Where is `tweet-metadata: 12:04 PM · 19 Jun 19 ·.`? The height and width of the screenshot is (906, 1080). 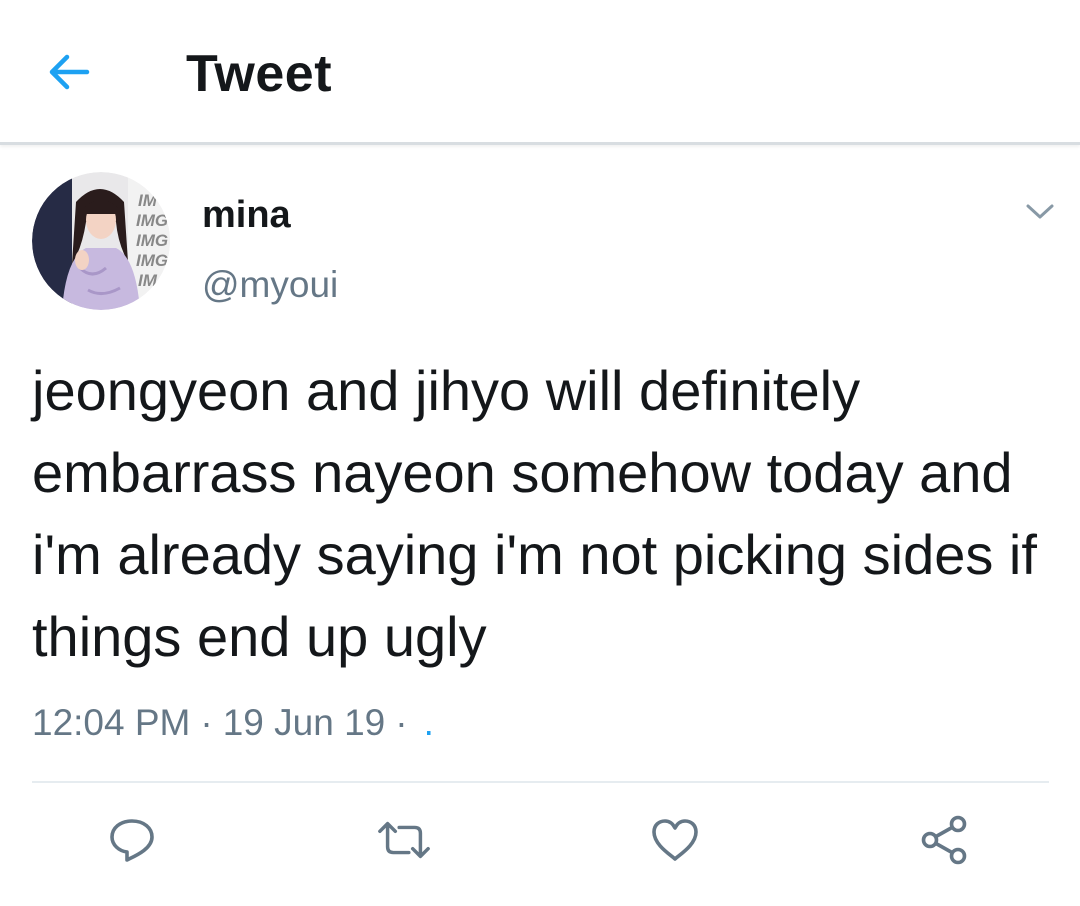 tweet-metadata: 12:04 PM · 19 Jun 19 ·. is located at coordinates (233, 723).